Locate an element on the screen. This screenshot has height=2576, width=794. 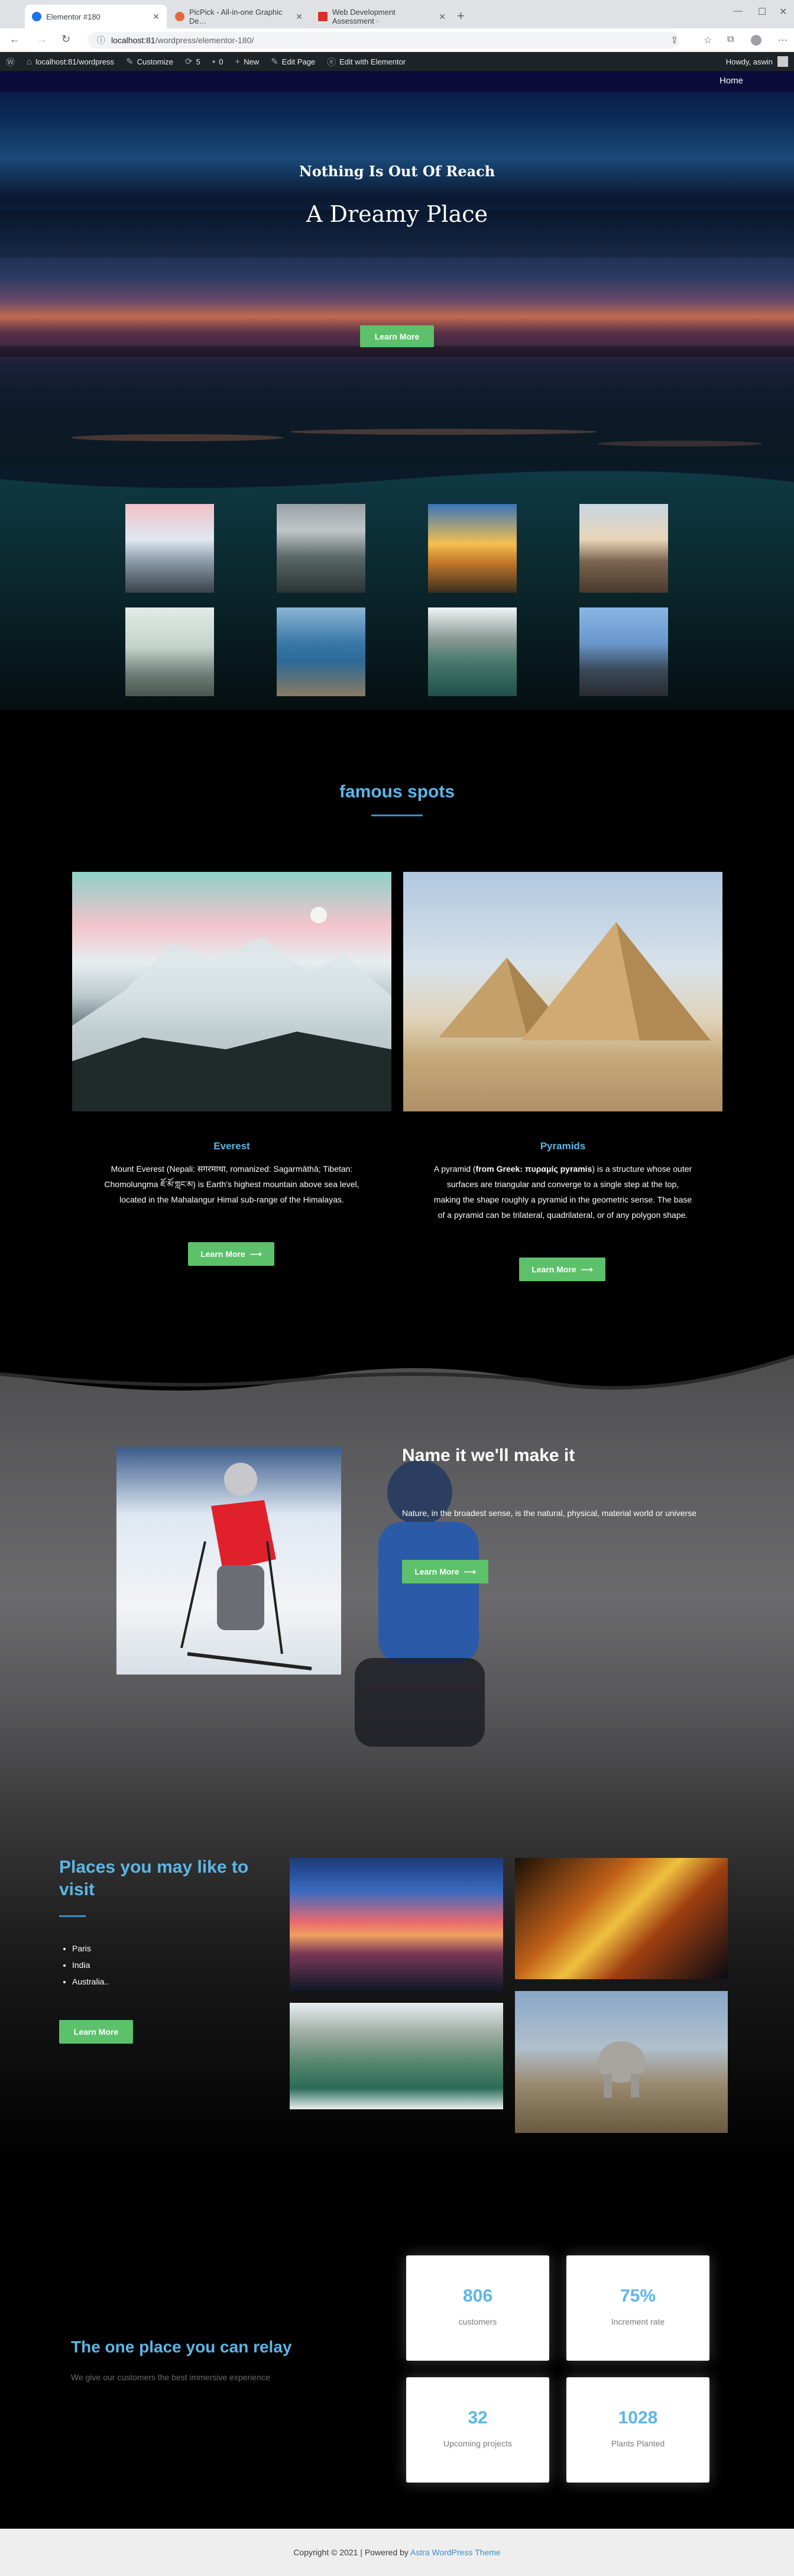
reload-icon: ↻ is located at coordinates (65, 39).